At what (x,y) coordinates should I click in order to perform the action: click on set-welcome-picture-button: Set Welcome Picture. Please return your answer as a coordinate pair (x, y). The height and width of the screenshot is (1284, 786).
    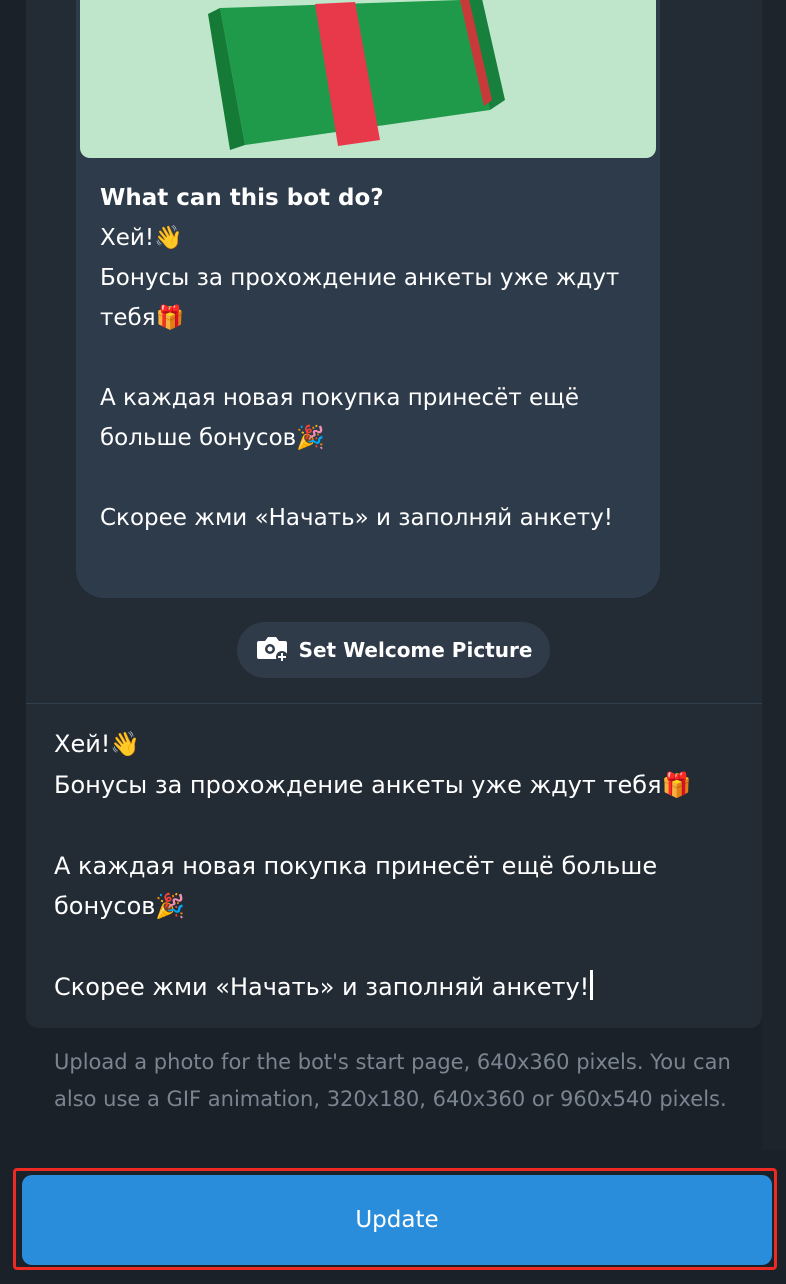
    Looking at the image, I should click on (393, 650).